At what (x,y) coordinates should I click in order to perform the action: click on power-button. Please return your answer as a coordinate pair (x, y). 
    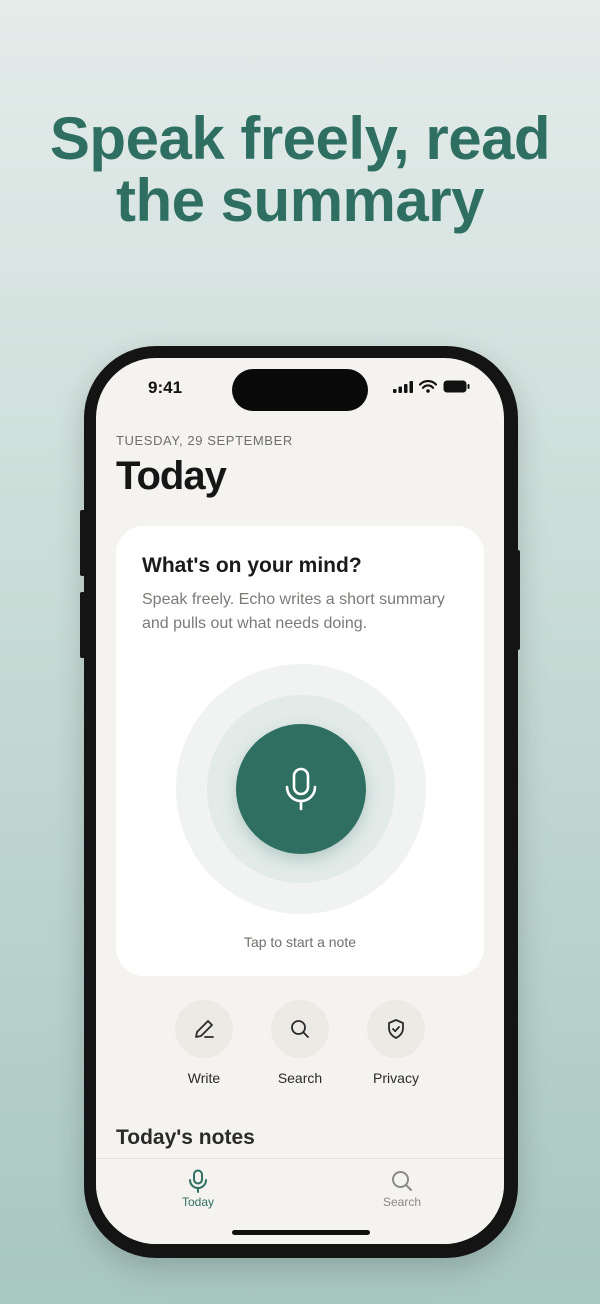
    Looking at the image, I should click on (517, 600).